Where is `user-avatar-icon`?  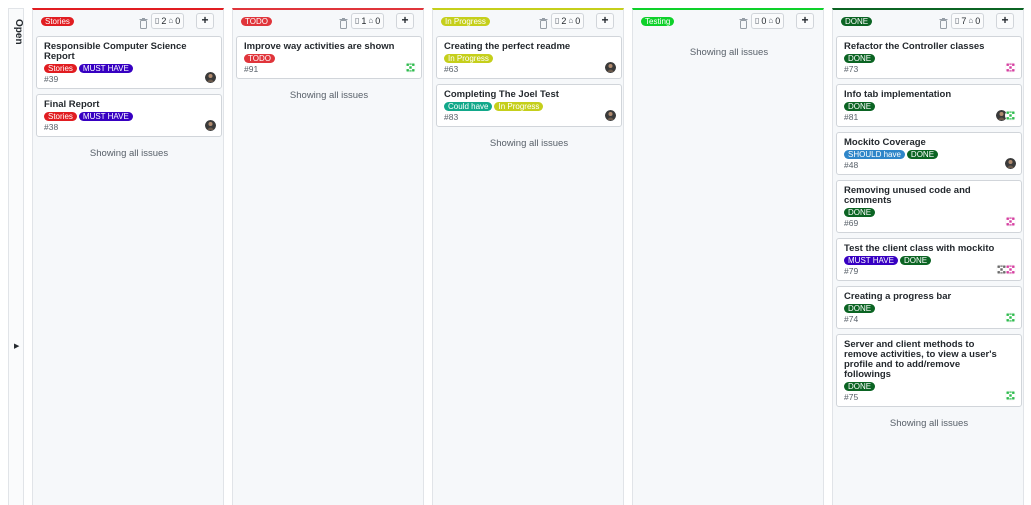
user-avatar-icon is located at coordinates (610, 67).